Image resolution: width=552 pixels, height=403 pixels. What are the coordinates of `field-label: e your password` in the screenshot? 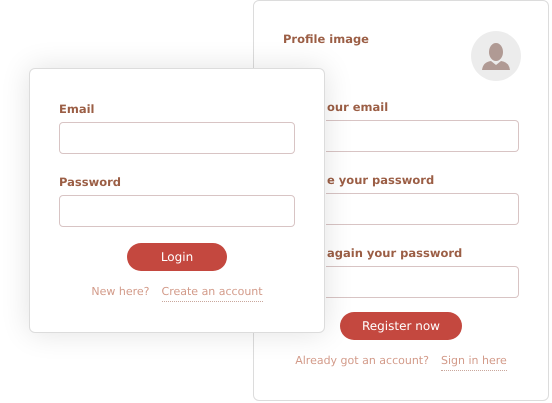 It's located at (380, 180).